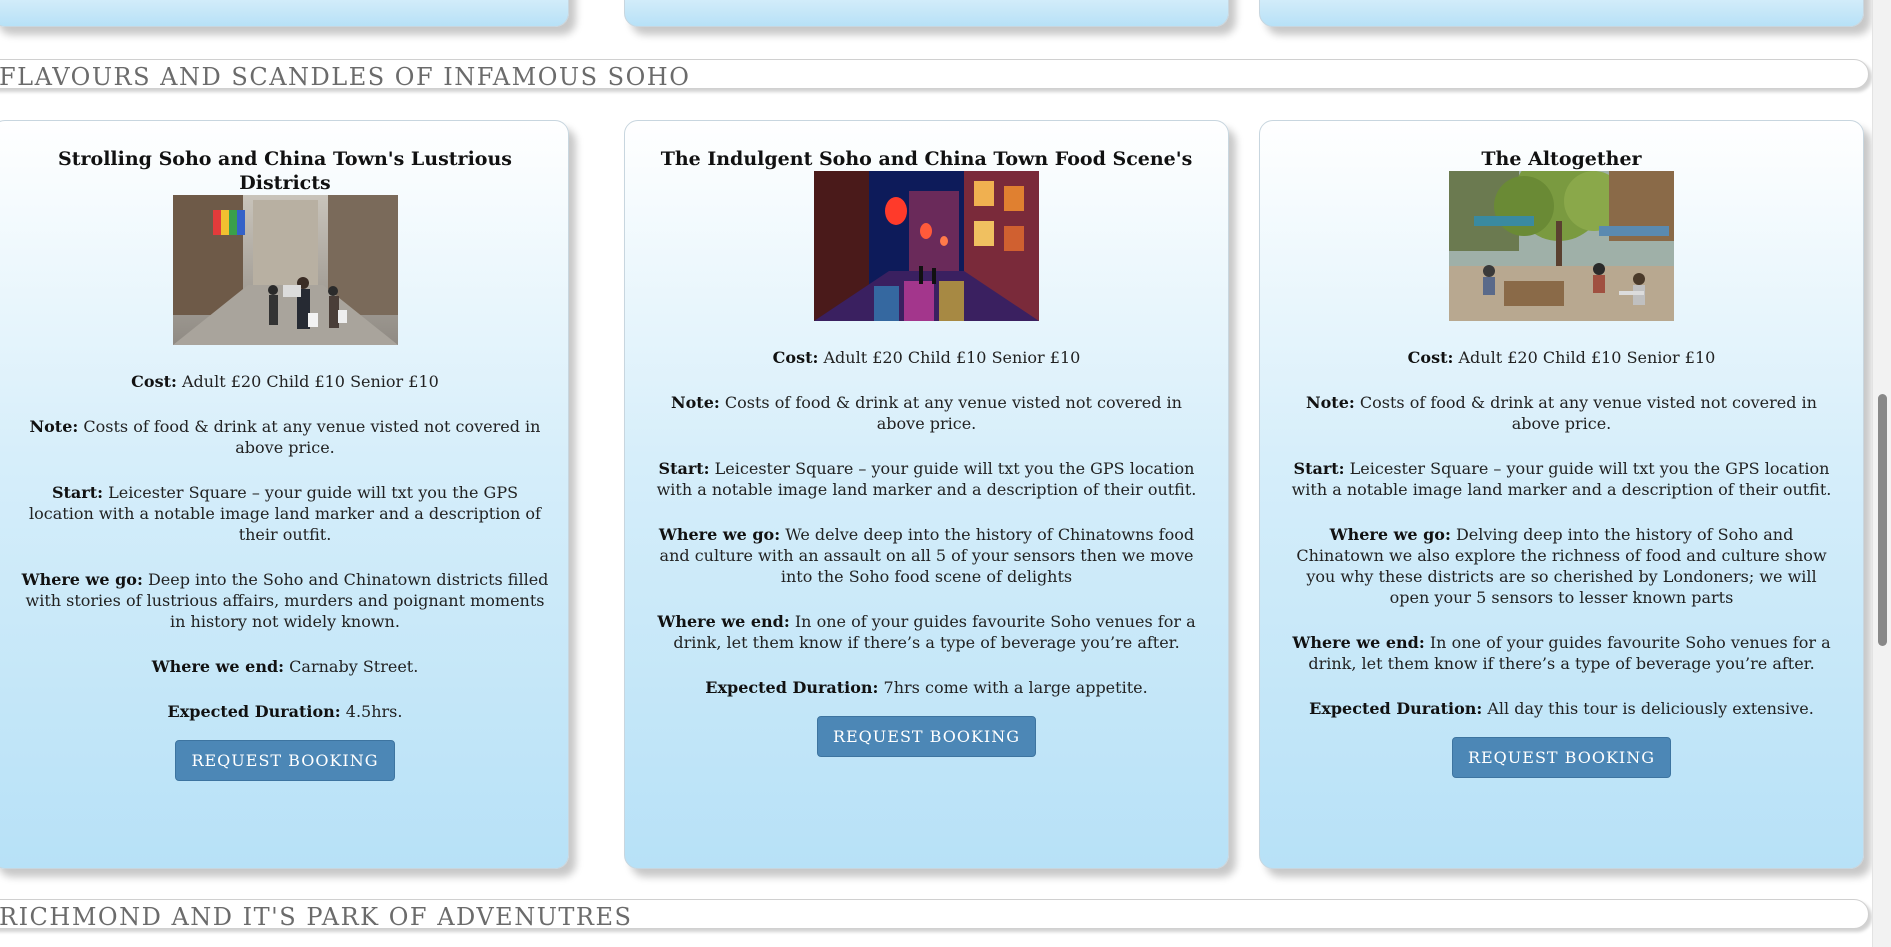 The image size is (1891, 947). Describe the element at coordinates (934, 75) in the screenshot. I see `section-header-soho: FLAVOURS AND SCANDLES OF INFAMOUS SOHO` at that location.